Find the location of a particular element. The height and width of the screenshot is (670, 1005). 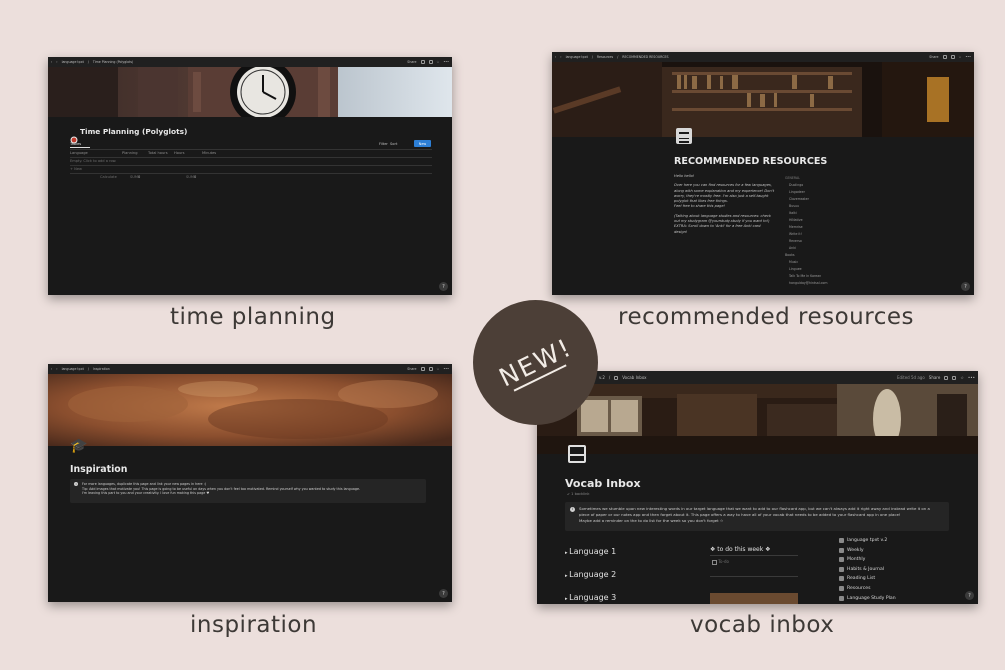

new-button-label: New is located at coordinates (422, 143).